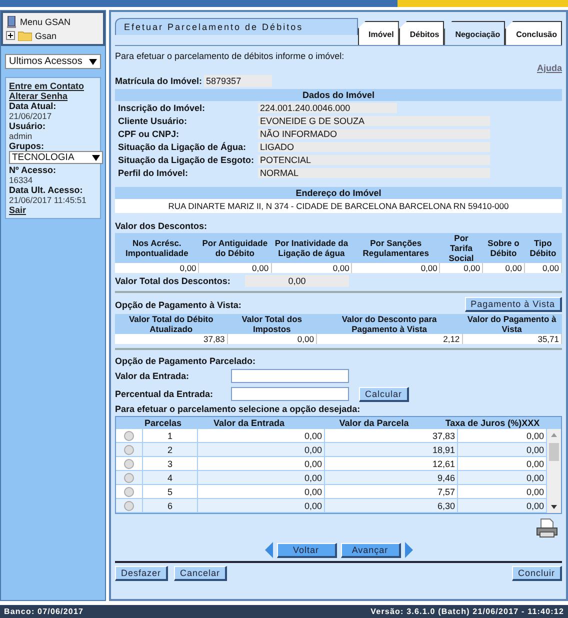 The height and width of the screenshot is (618, 568). Describe the element at coordinates (170, 463) in the screenshot. I see `table-cell: 3` at that location.